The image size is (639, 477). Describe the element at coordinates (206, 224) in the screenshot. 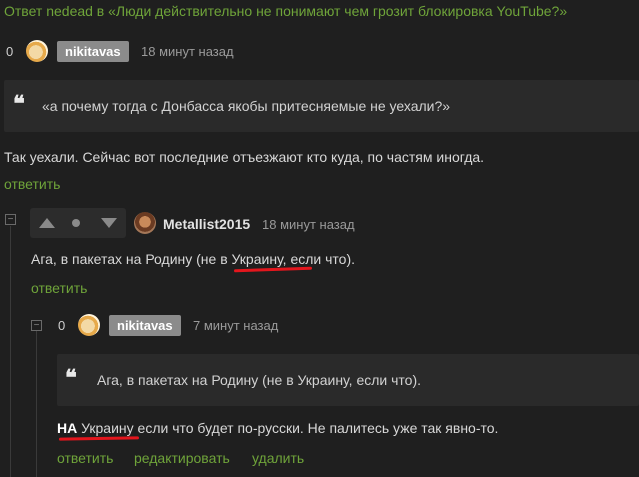

I see `username: Metallist2015` at that location.